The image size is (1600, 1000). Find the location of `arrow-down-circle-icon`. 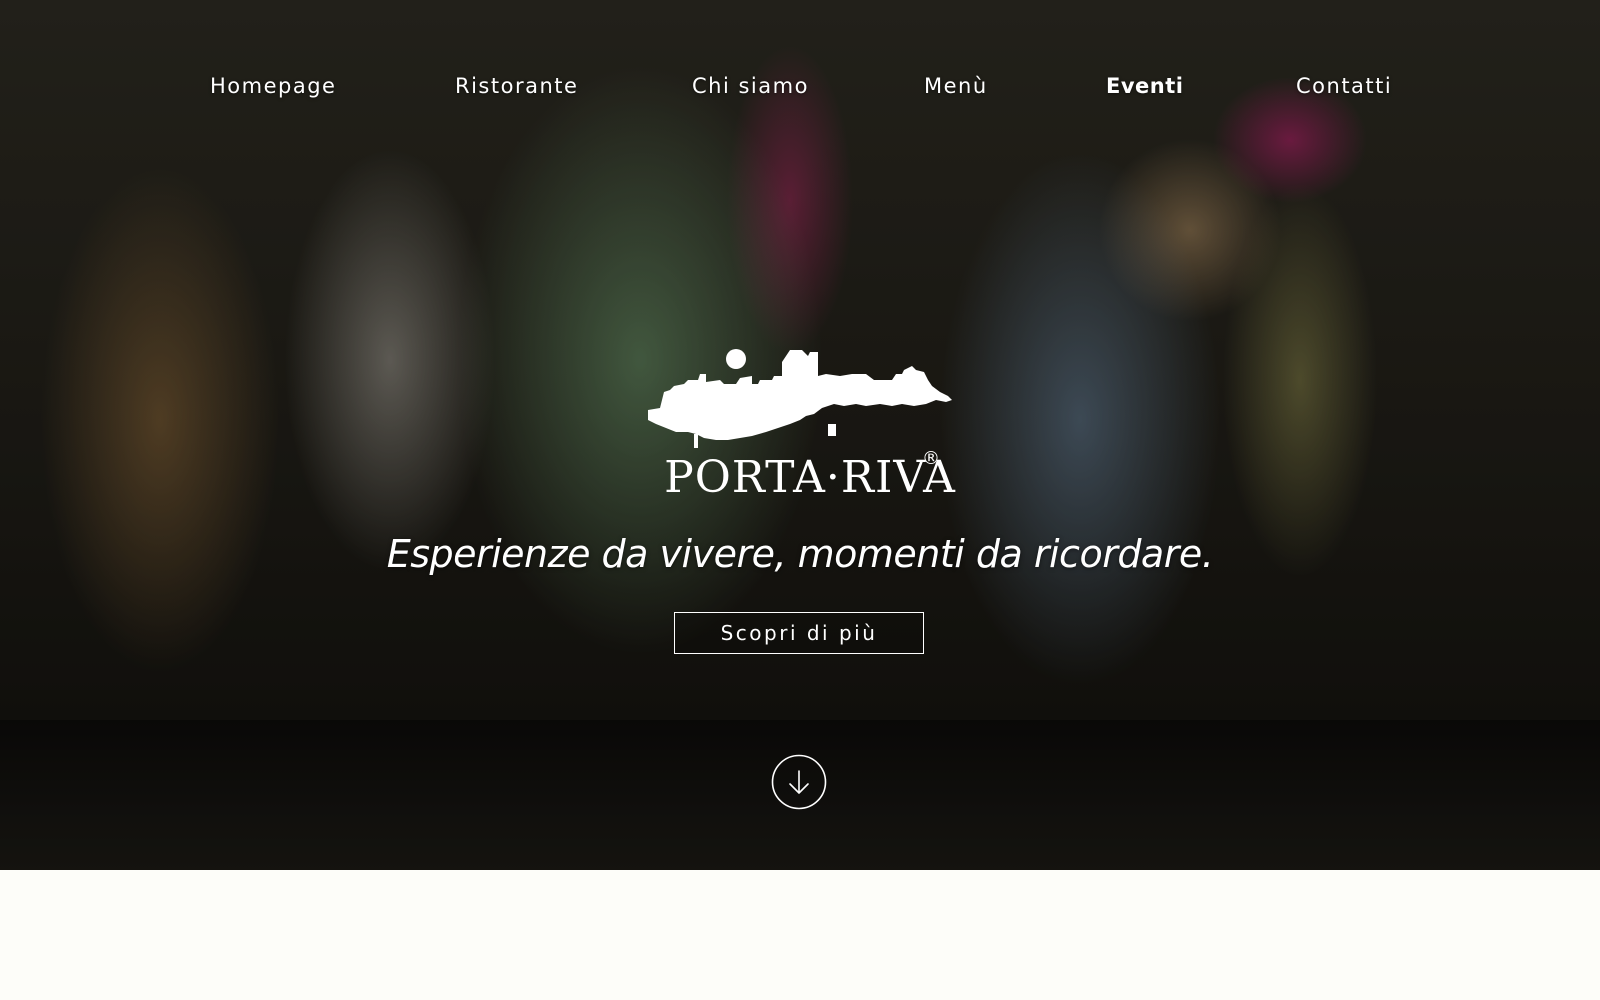

arrow-down-circle-icon is located at coordinates (799, 782).